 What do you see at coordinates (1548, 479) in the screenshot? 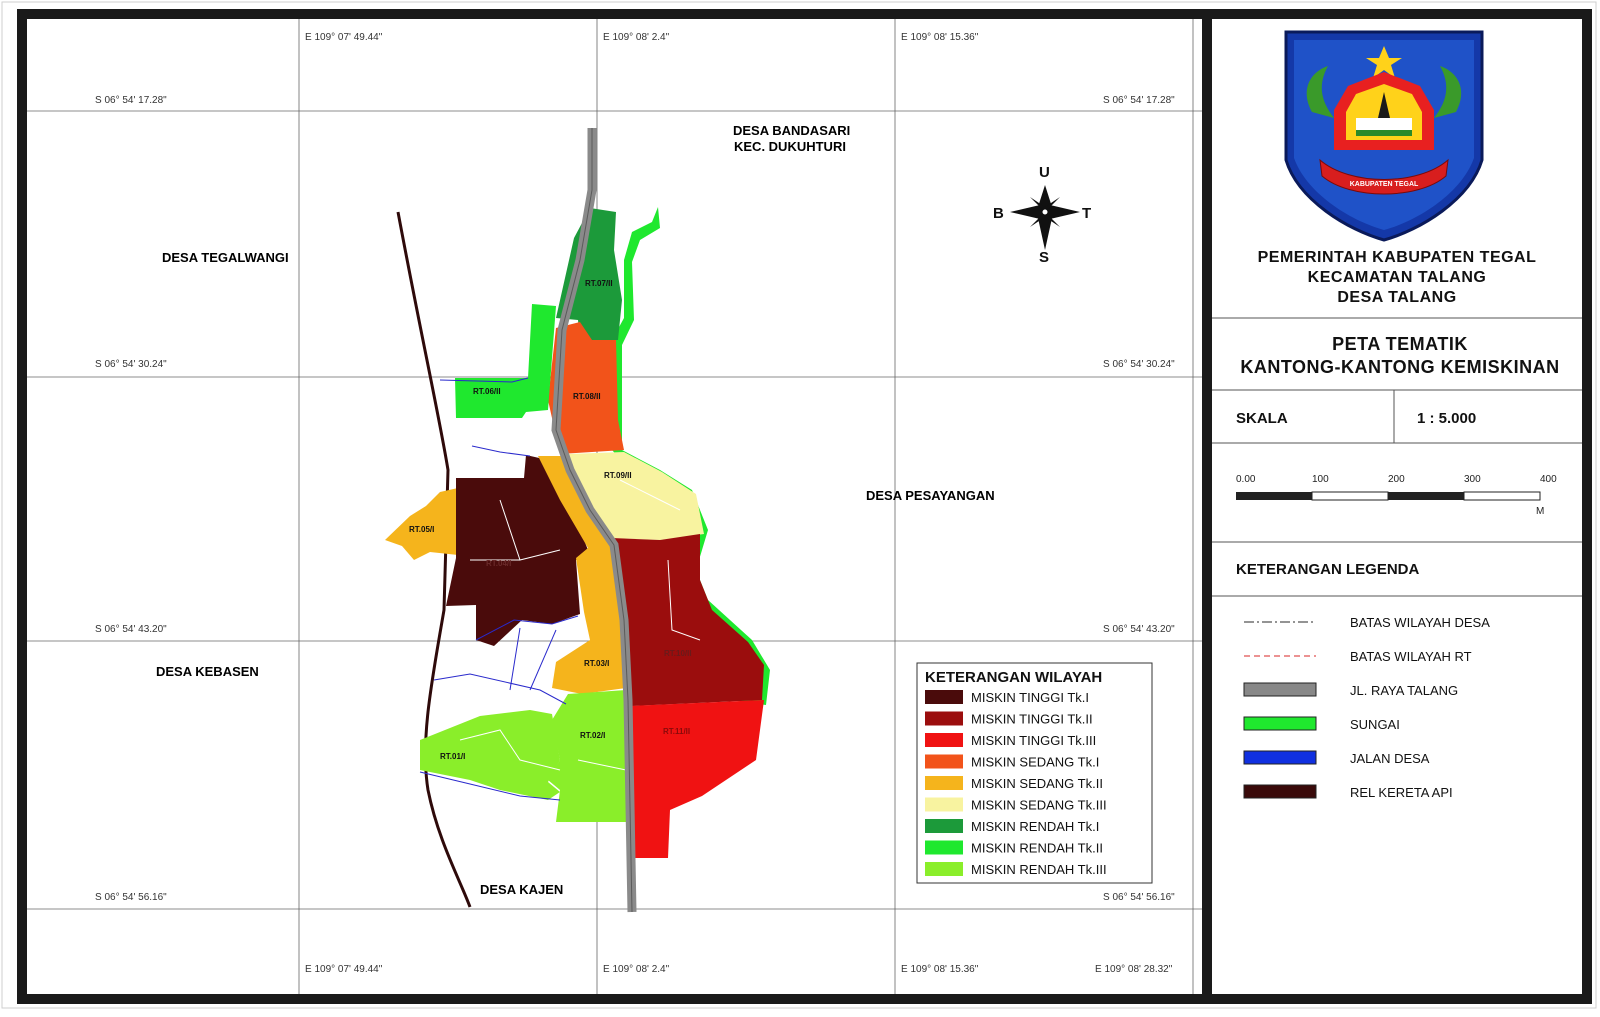
I see `scale-tick-4: 400` at bounding box center [1548, 479].